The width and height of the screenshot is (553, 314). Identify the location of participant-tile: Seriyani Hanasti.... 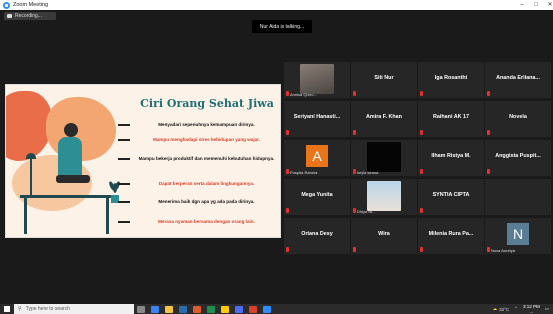
(317, 119).